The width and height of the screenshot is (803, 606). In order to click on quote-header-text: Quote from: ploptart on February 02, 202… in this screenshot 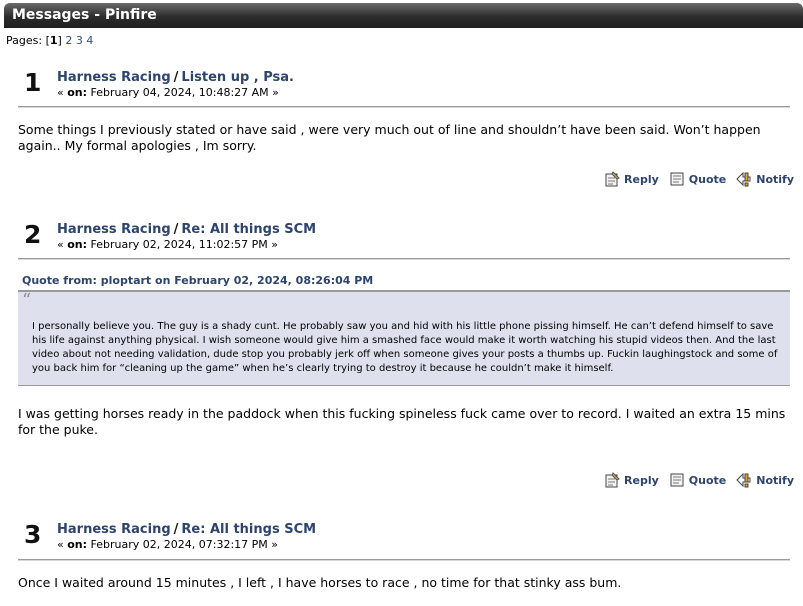, I will do `click(198, 280)`.